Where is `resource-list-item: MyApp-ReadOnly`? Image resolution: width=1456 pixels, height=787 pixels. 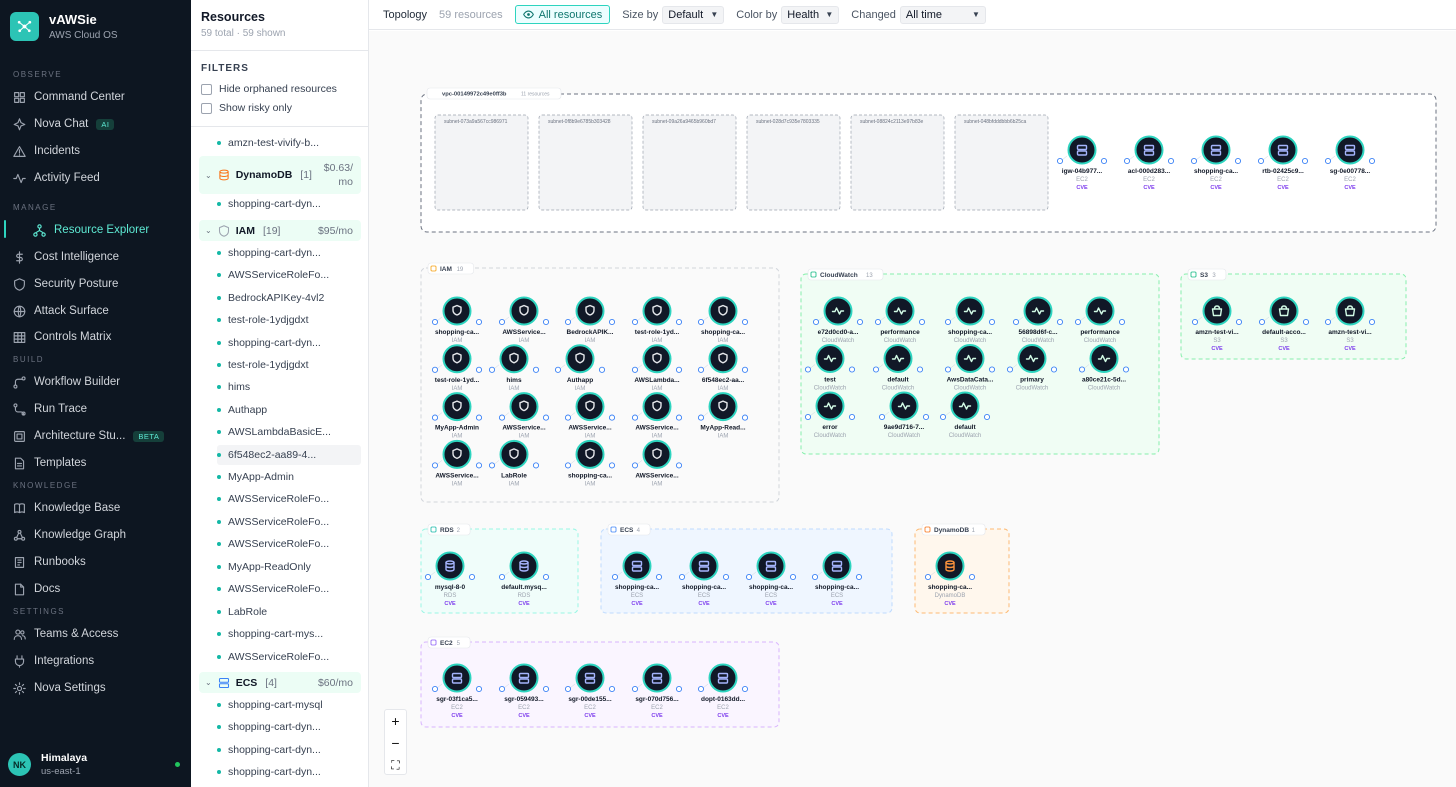 resource-list-item: MyApp-ReadOnly is located at coordinates (291, 567).